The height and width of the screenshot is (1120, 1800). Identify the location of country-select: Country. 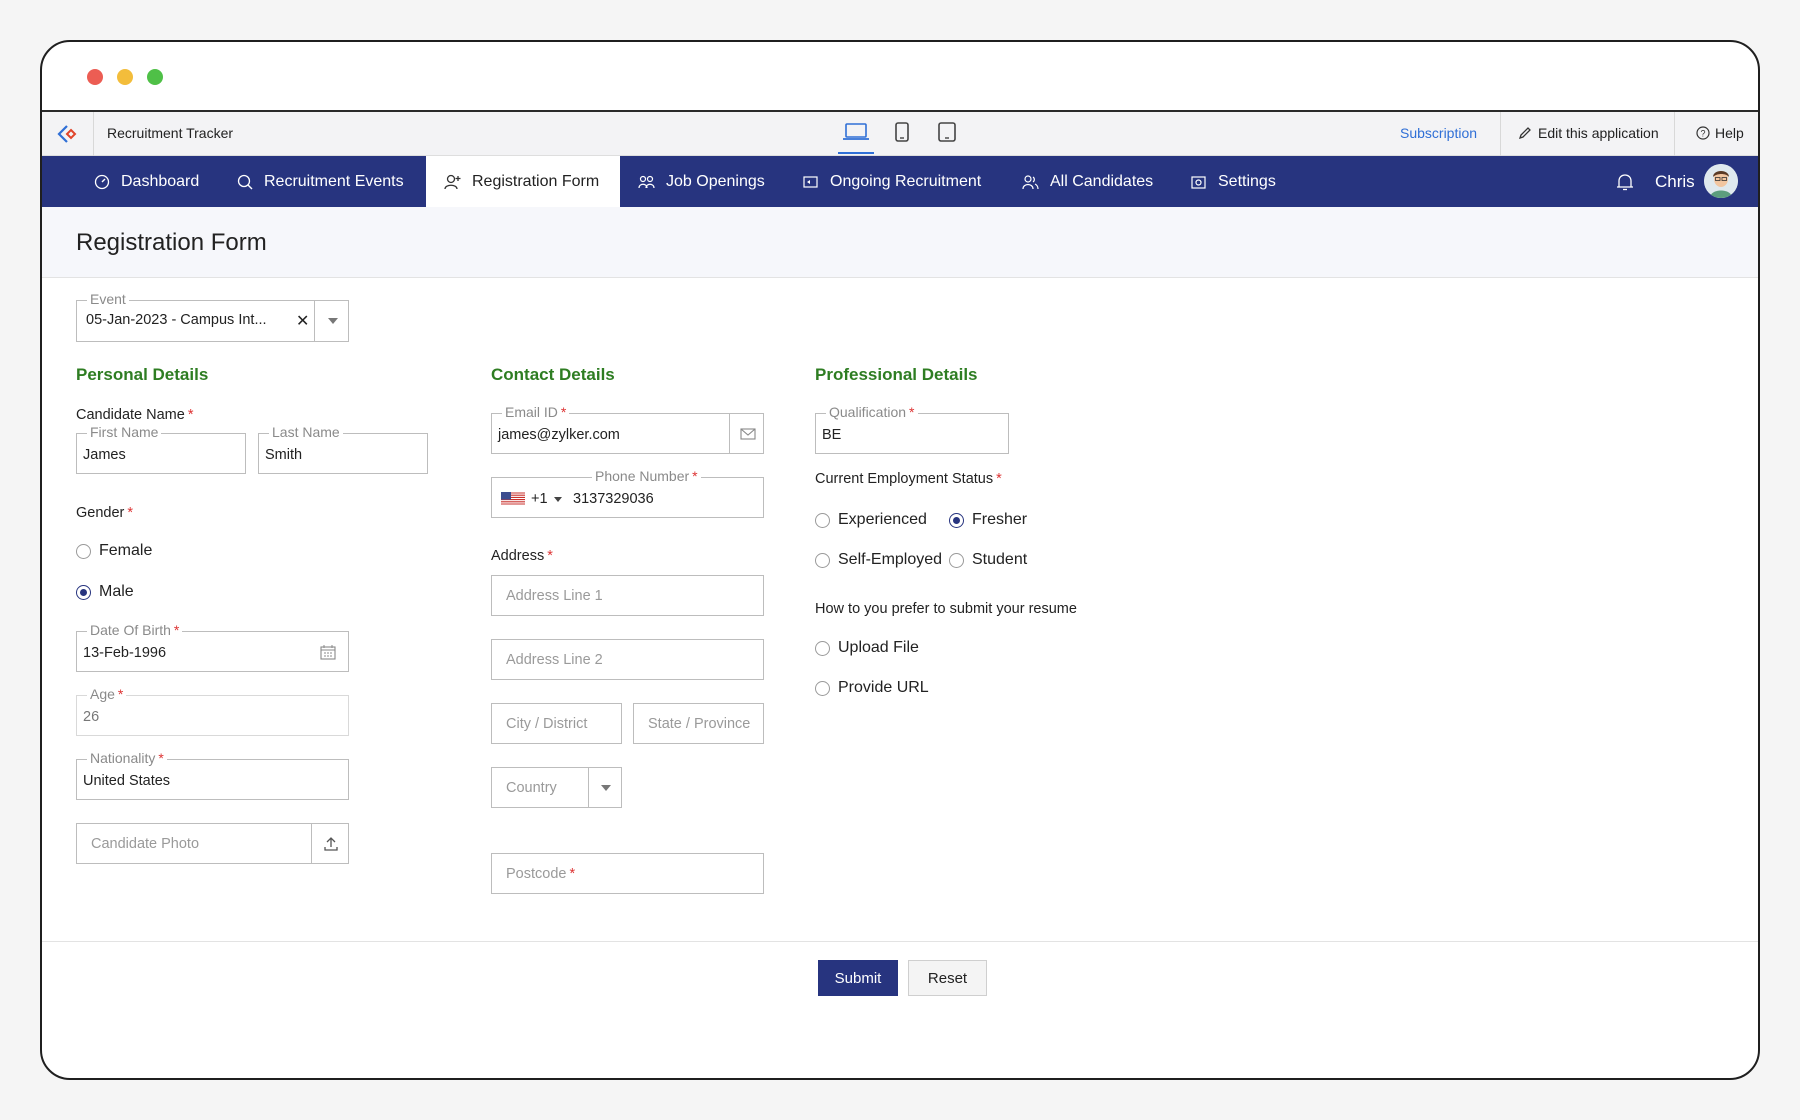
(556, 787).